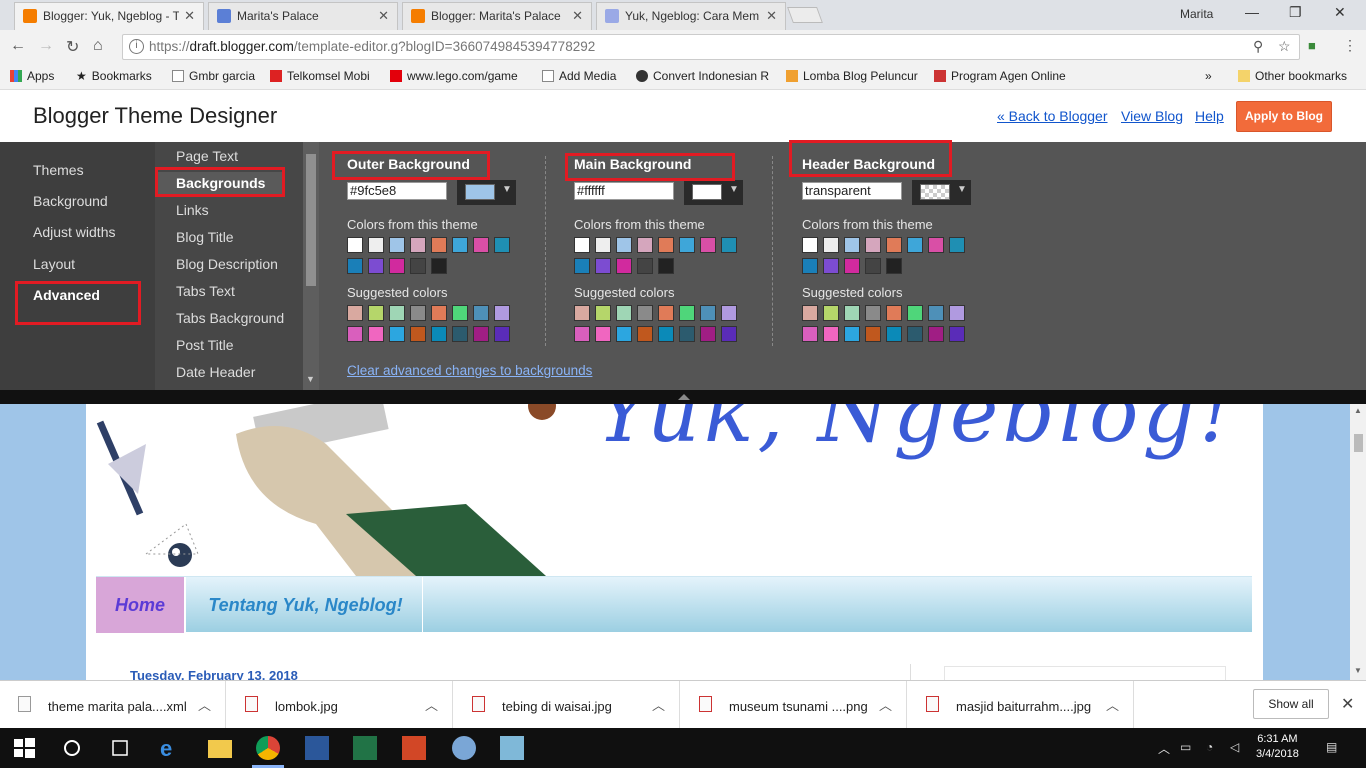 The height and width of the screenshot is (768, 1366). I want to click on scroll-down-icon: ▼, so click(310, 379).